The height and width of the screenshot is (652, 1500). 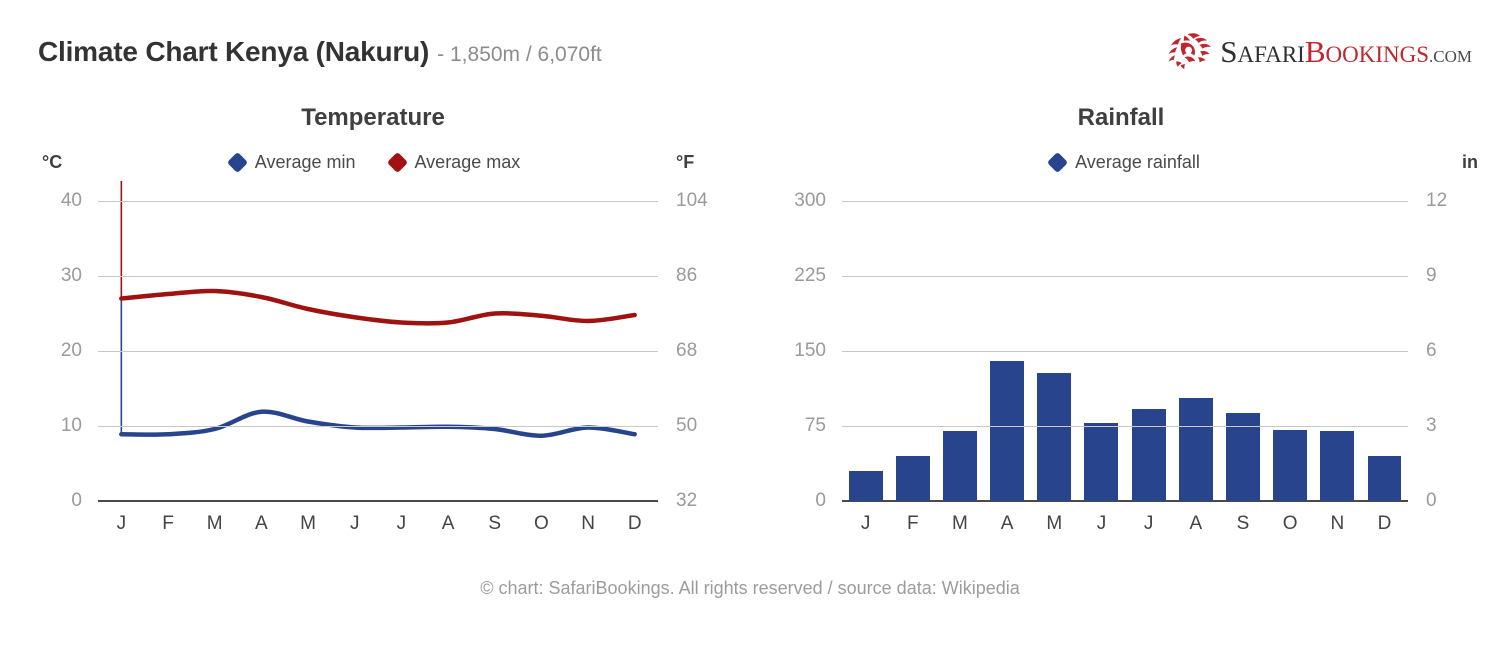 I want to click on y-axis-tick-right: 3, so click(x=1431, y=425).